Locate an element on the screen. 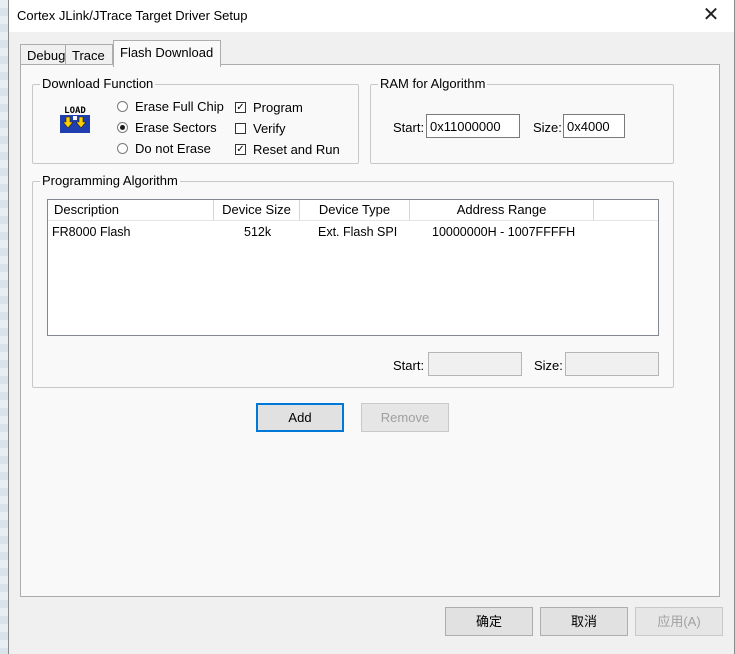 The image size is (735, 654). ram-start-input is located at coordinates (473, 126).